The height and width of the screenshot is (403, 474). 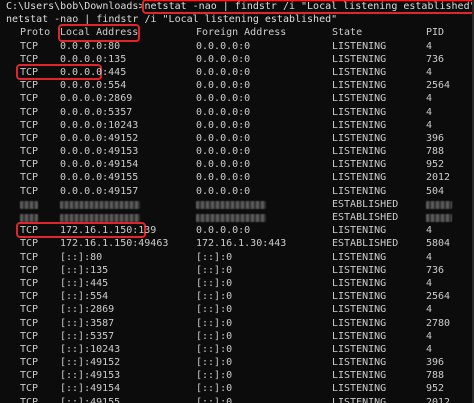 I want to click on cell-local: [::]:49152, so click(x=90, y=363).